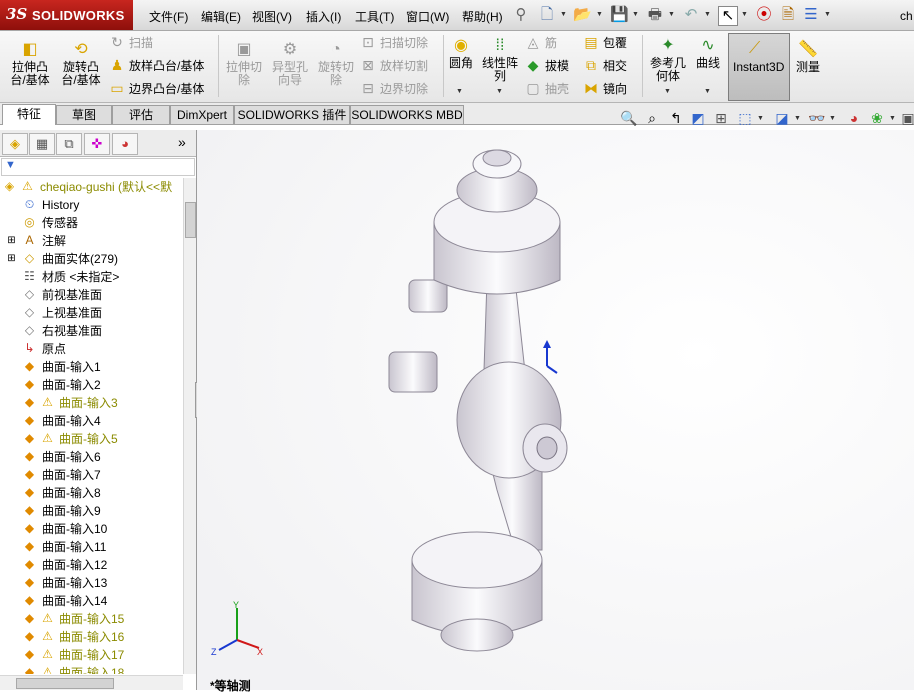 The height and width of the screenshot is (694, 914). I want to click on configuration-manager-tab-icon: ⧉, so click(69, 144).